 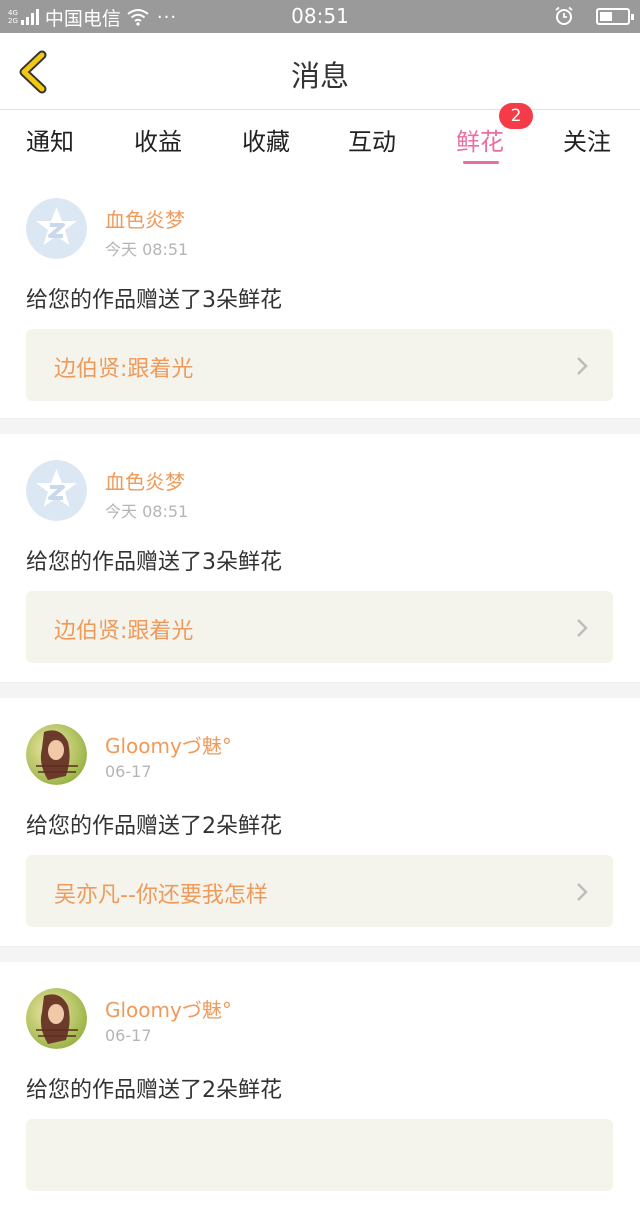 What do you see at coordinates (481, 162) in the screenshot?
I see `active-tab-indicator` at bounding box center [481, 162].